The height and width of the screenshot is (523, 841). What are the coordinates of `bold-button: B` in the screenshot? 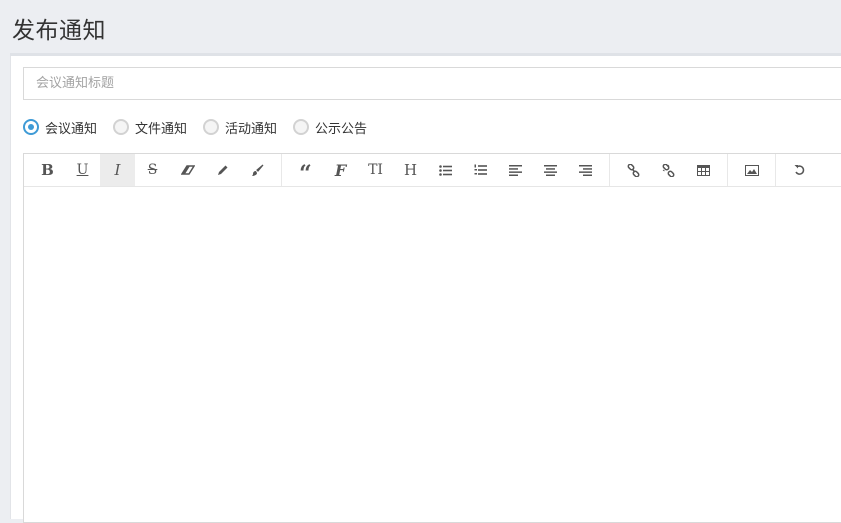 It's located at (47, 170).